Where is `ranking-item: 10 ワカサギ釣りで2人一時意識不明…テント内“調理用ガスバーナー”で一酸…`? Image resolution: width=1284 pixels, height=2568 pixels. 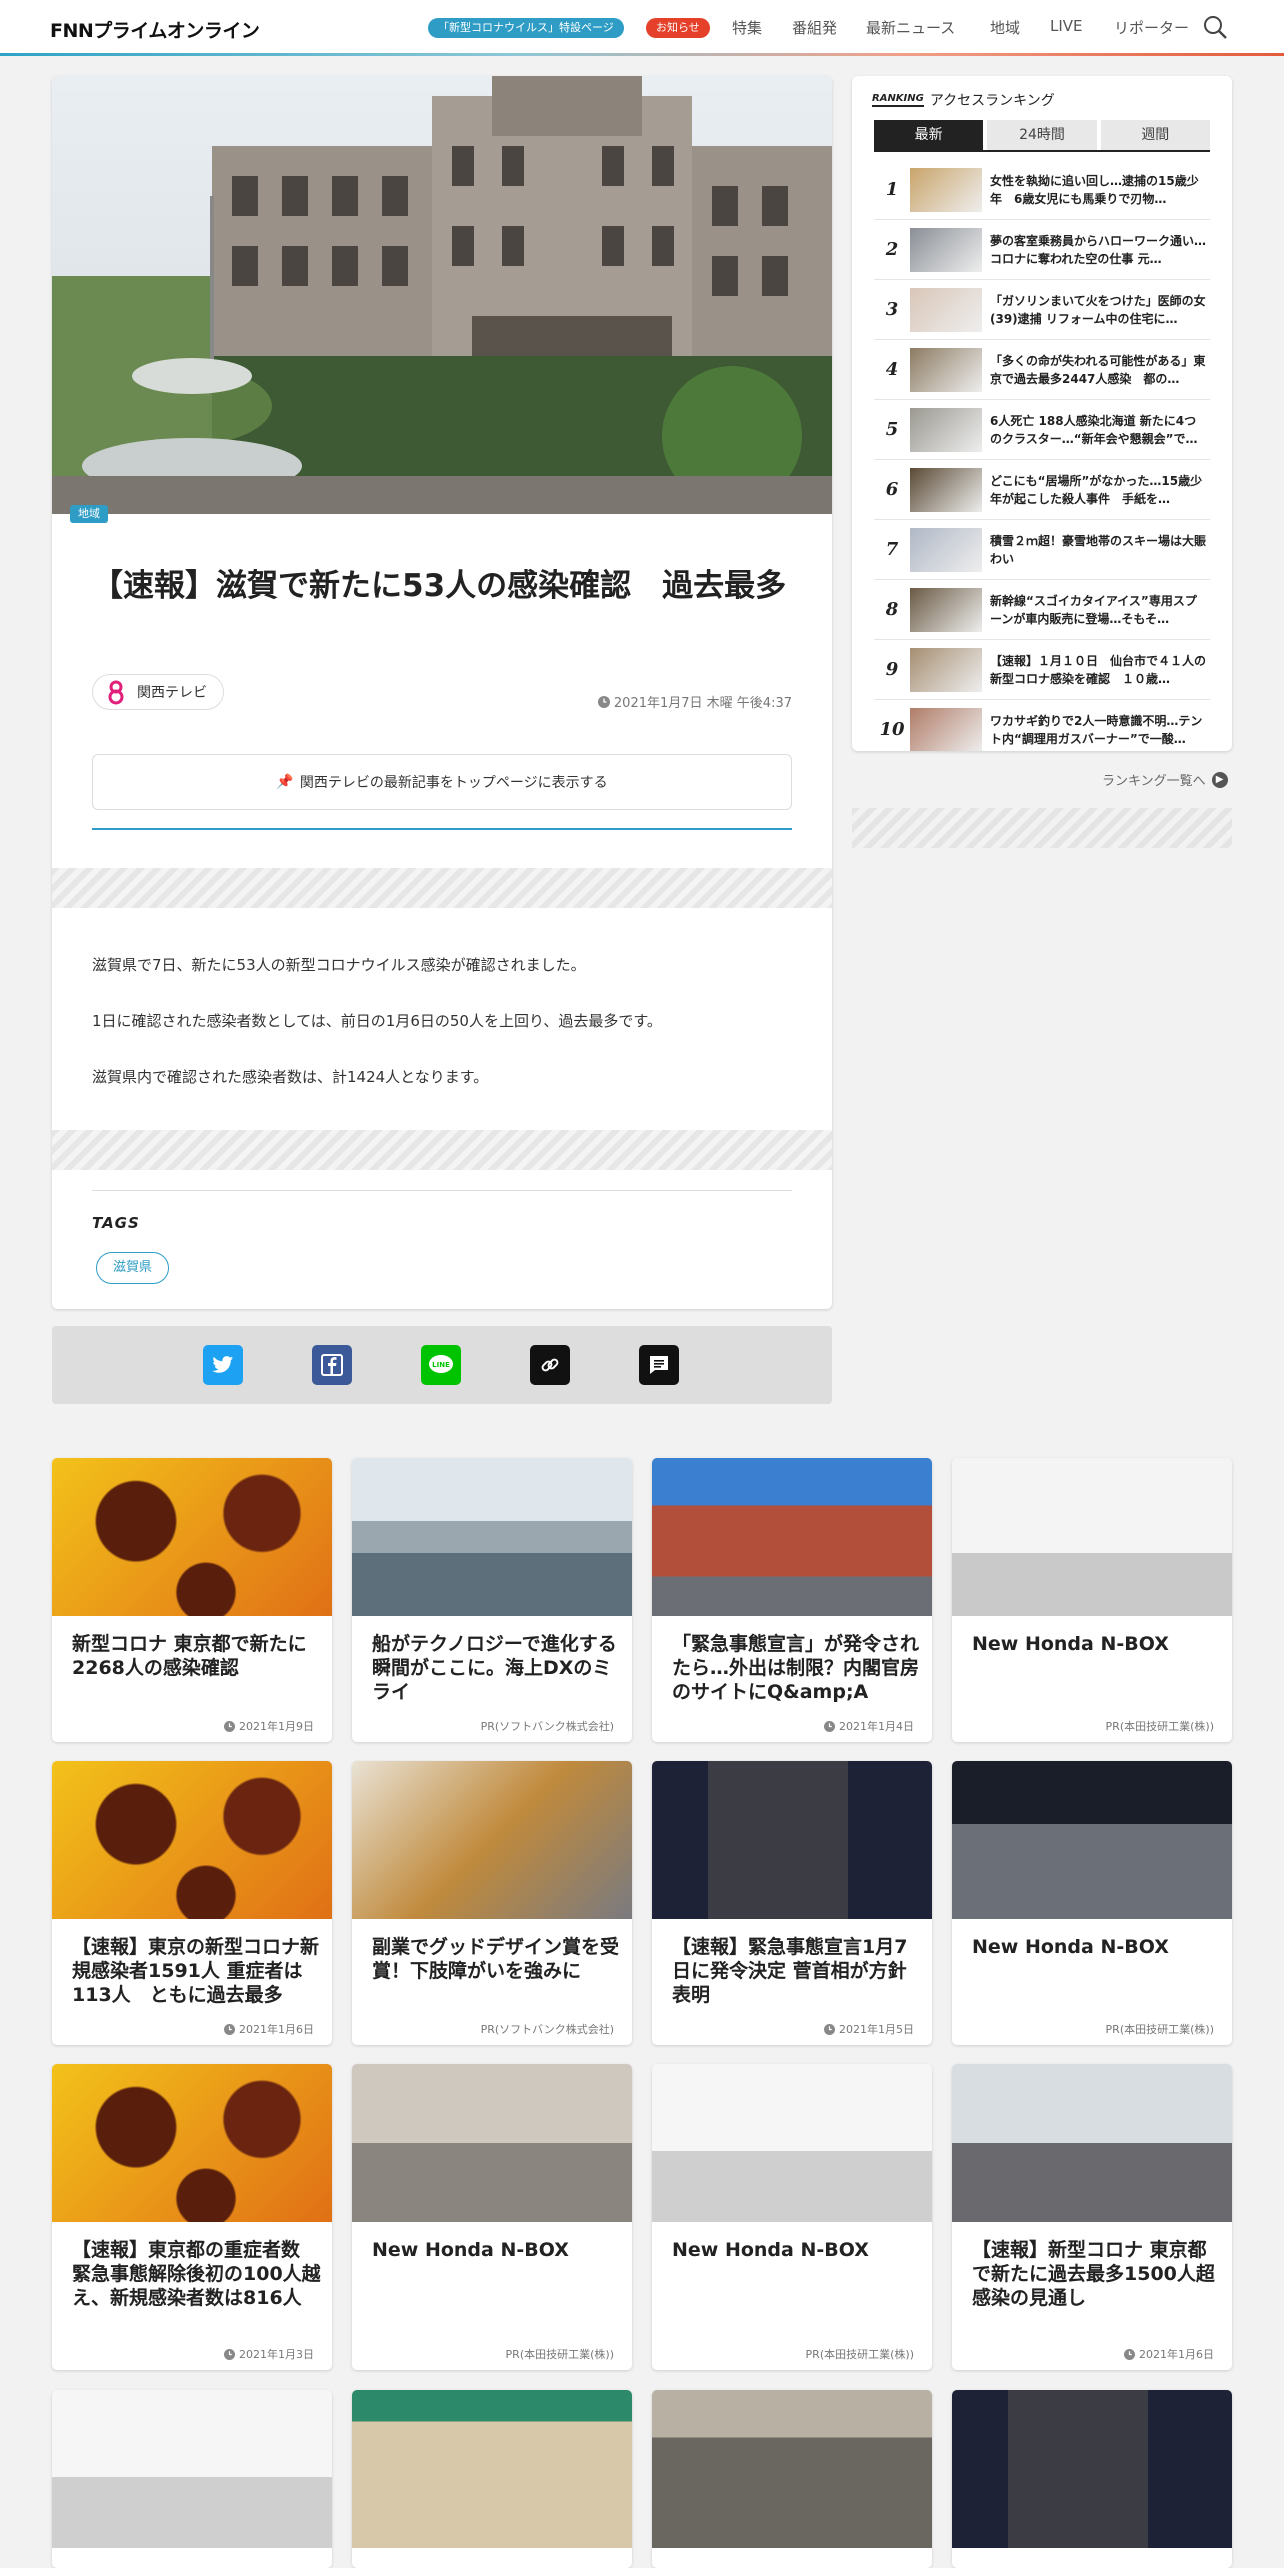
ranking-item: 10 ワカサギ釣りで2人一時意識不明…テント内“調理用ガスバーナー”で一酸… is located at coordinates (1042, 725).